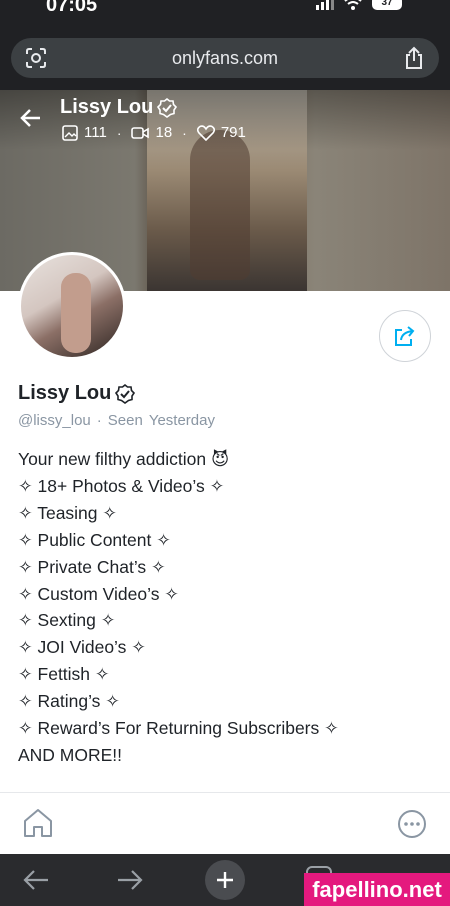 Image resolution: width=450 pixels, height=906 pixels. Describe the element at coordinates (107, 107) in the screenshot. I see `cover-name-text: Lissy Lou` at that location.